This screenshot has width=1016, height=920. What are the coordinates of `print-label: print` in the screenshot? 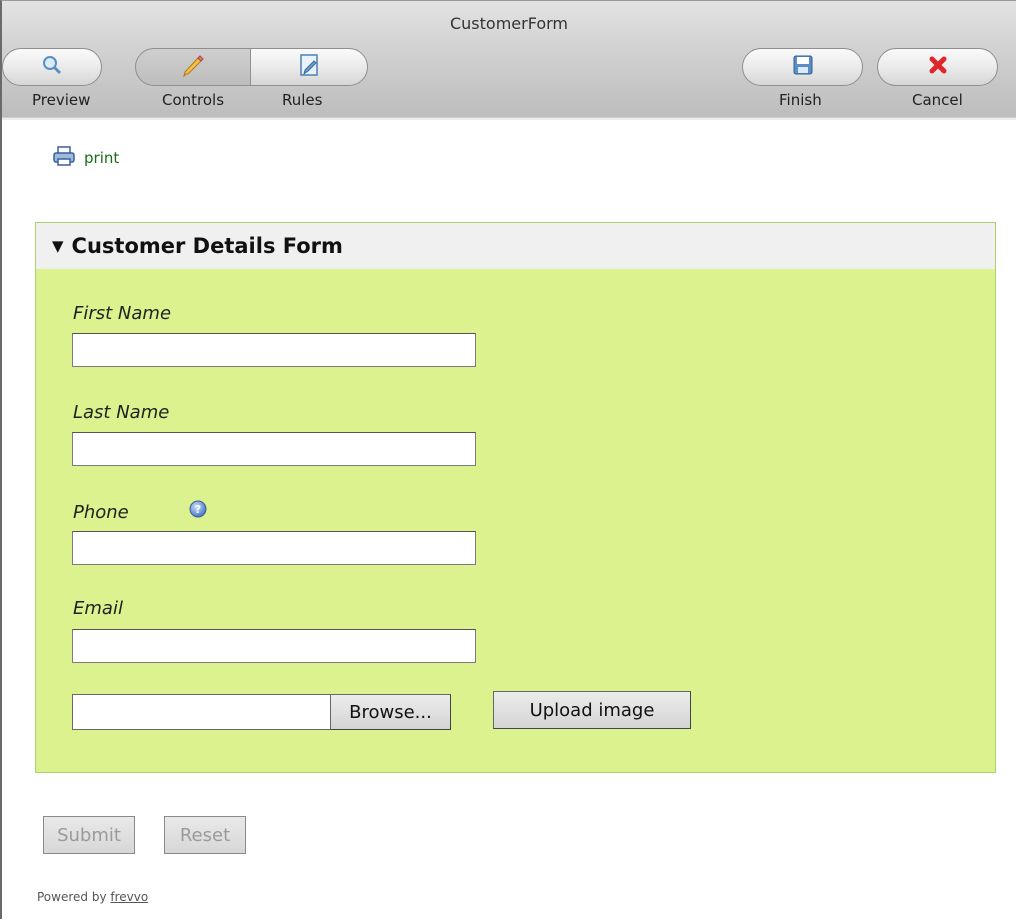 It's located at (101, 158).